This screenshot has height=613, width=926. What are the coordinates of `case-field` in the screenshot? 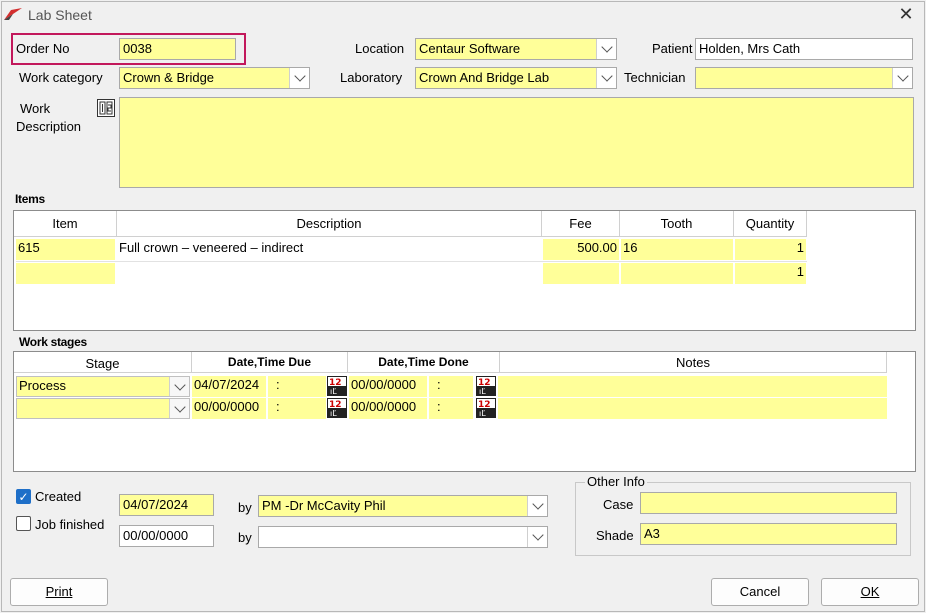 It's located at (768, 503).